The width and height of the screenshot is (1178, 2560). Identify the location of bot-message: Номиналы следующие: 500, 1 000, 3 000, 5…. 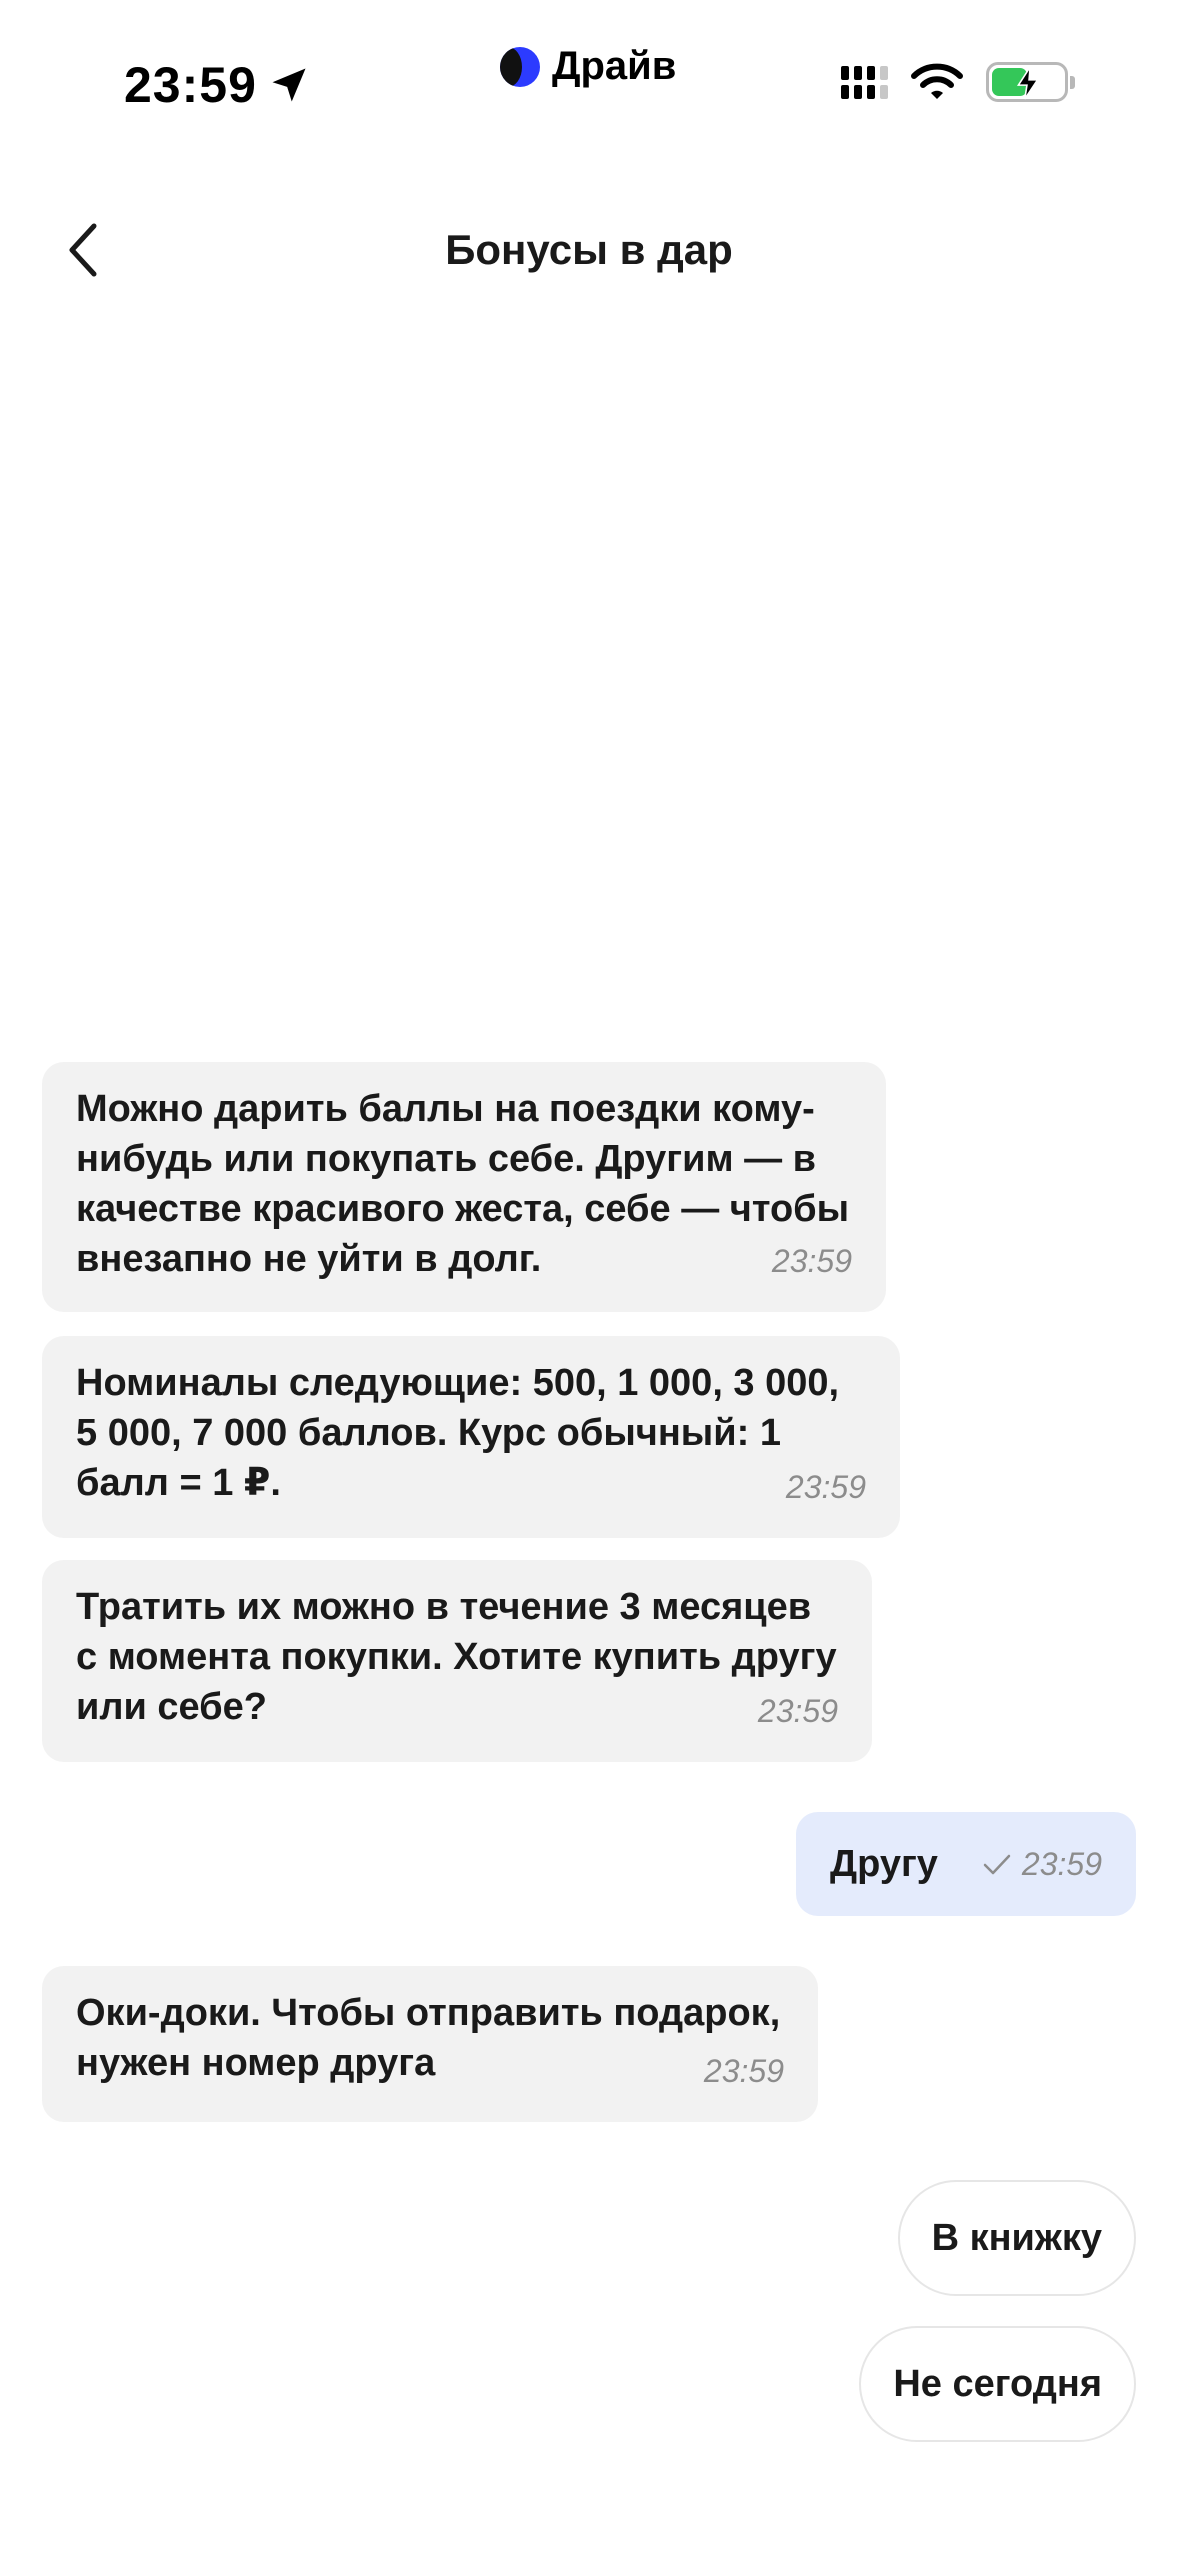
(471, 1437).